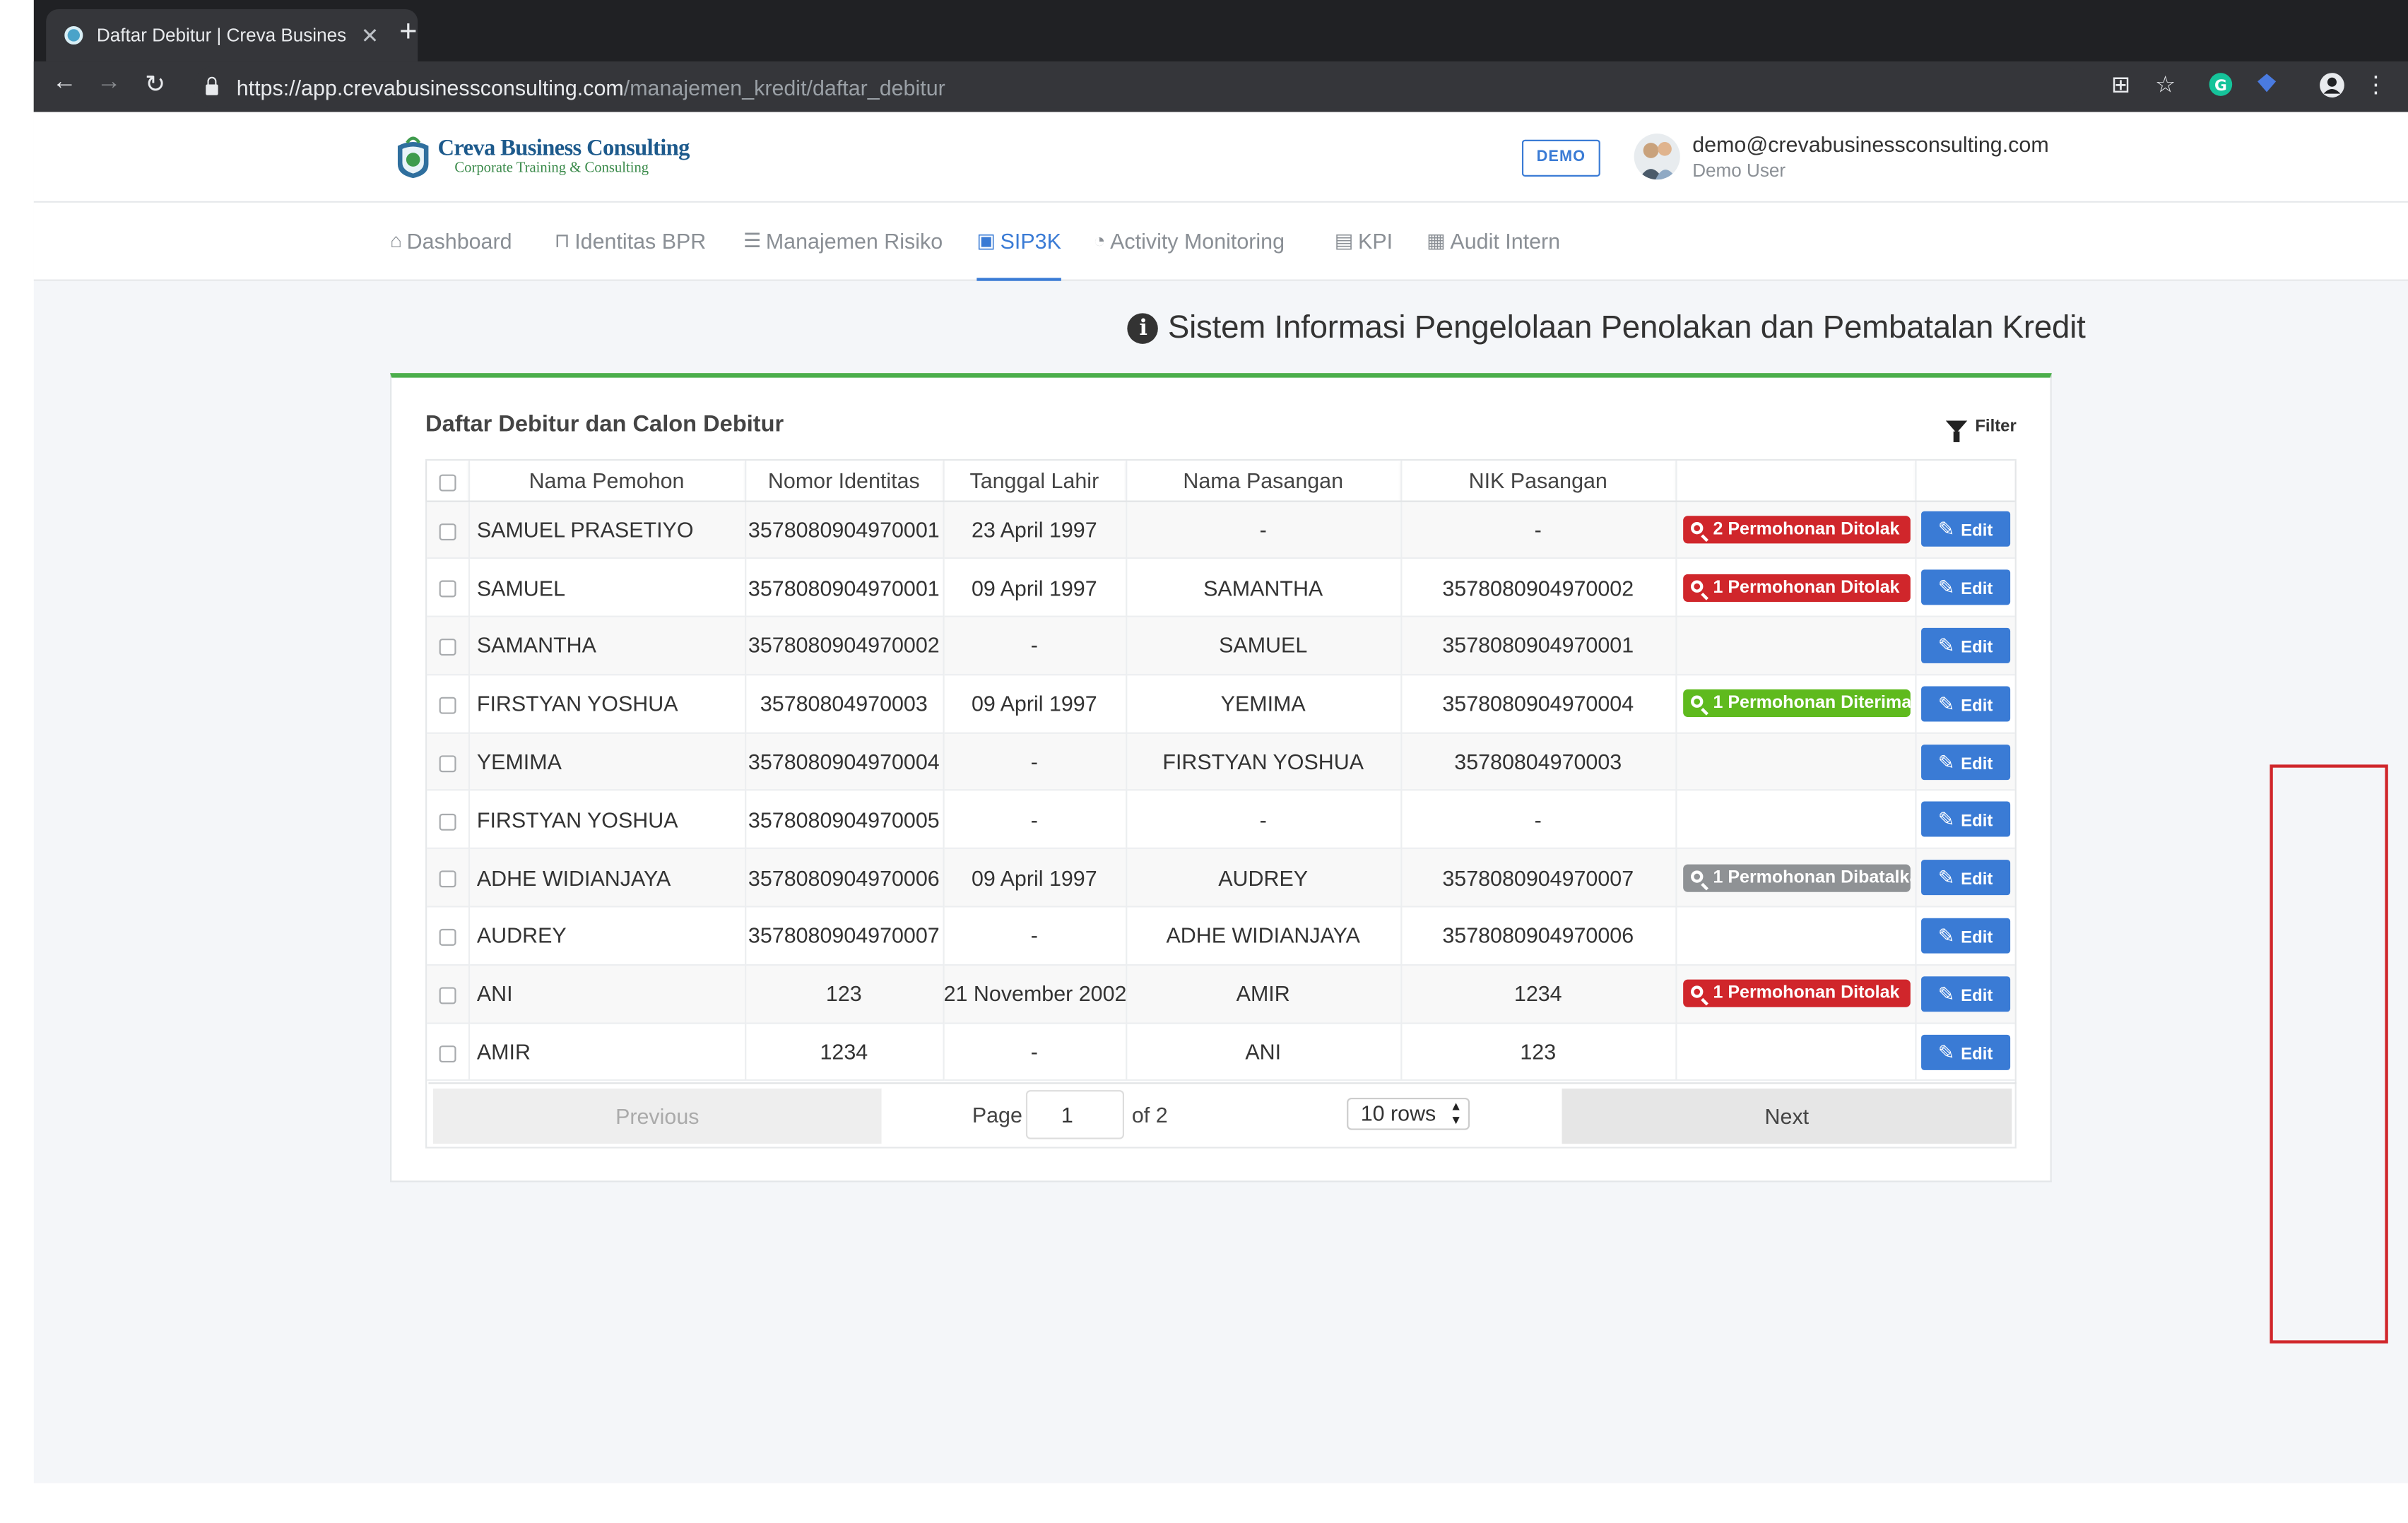 The image size is (2408, 1523). What do you see at coordinates (1493, 255) in the screenshot?
I see `menu-item-audit-intern: ▦ Audit Intern` at bounding box center [1493, 255].